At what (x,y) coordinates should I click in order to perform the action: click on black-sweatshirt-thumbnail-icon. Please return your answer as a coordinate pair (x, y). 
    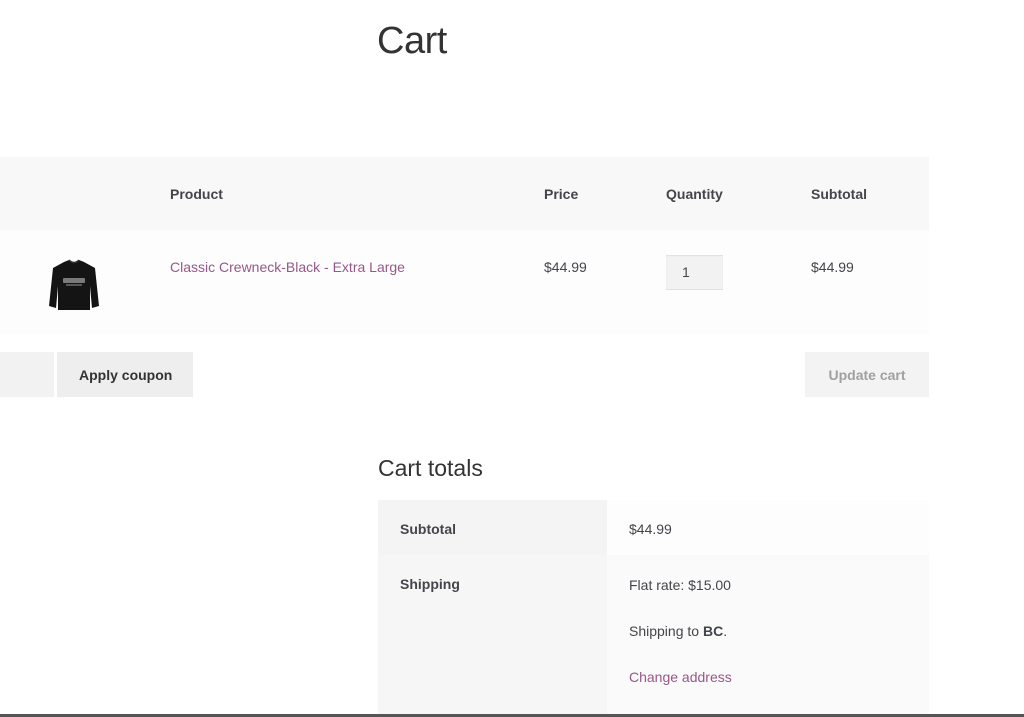
    Looking at the image, I should click on (74, 284).